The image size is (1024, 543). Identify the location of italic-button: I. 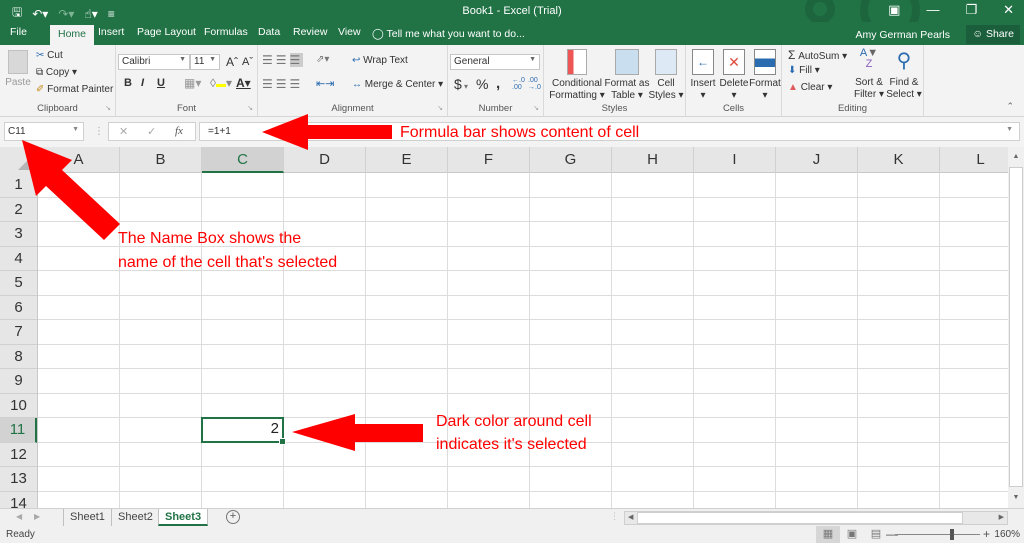
(142, 83).